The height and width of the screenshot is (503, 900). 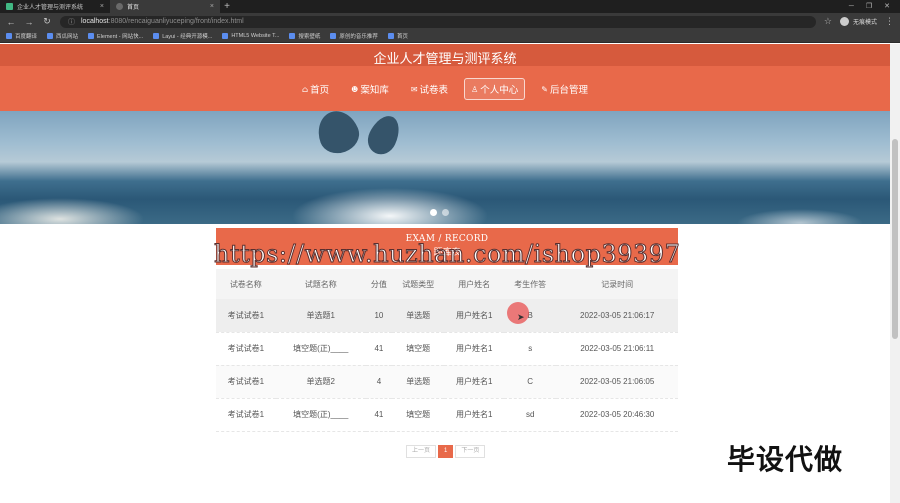 I want to click on table-header-row: 试卷名称 试题名称 分值 试题类型 用户姓名 考生作答 记录时间, so click(x=447, y=284).